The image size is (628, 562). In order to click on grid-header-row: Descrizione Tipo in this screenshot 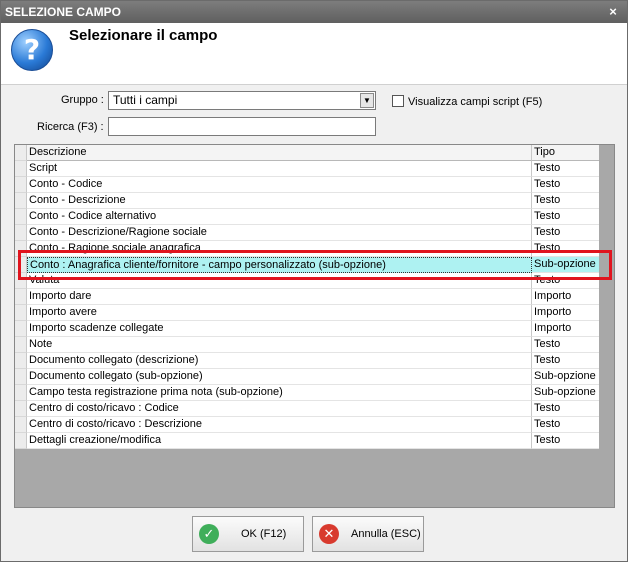, I will do `click(307, 153)`.